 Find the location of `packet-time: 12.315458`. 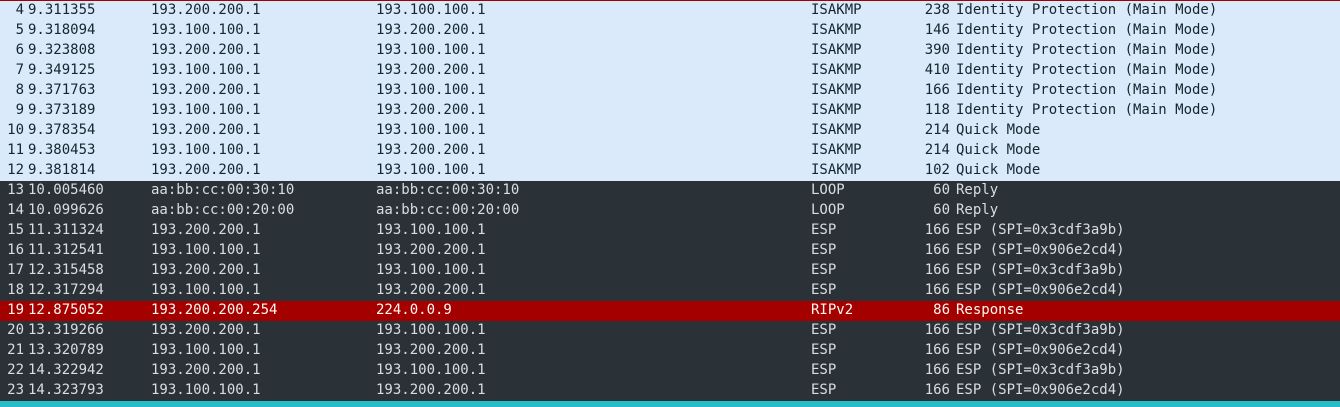

packet-time: 12.315458 is located at coordinates (66, 270).